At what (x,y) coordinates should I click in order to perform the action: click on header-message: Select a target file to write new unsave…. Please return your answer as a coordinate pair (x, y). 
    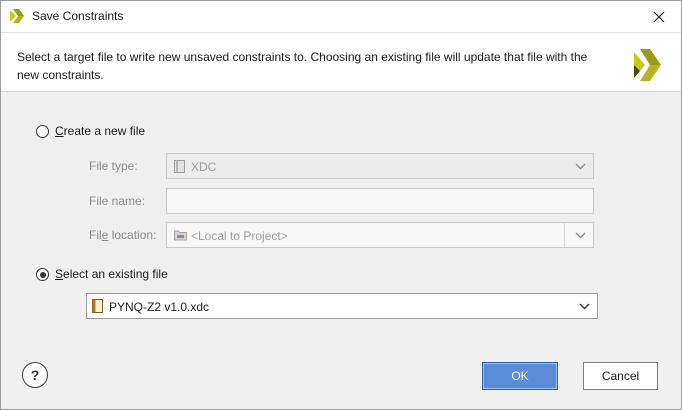
    Looking at the image, I should click on (302, 66).